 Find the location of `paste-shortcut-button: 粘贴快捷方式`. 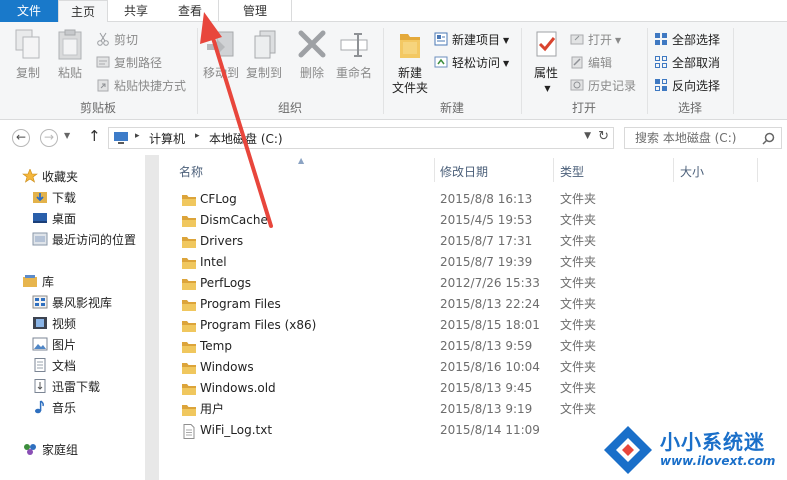

paste-shortcut-button: 粘贴快捷方式 is located at coordinates (141, 86).